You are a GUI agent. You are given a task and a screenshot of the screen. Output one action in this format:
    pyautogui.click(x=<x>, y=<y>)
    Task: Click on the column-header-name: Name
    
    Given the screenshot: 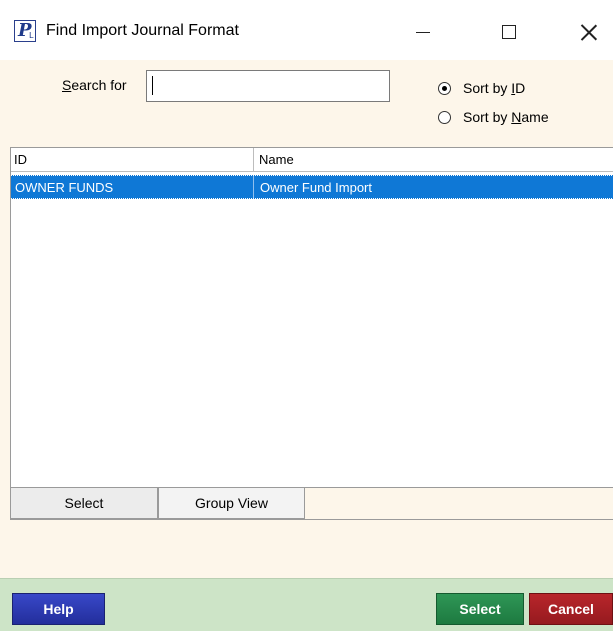 What is the action you would take?
    pyautogui.click(x=434, y=160)
    